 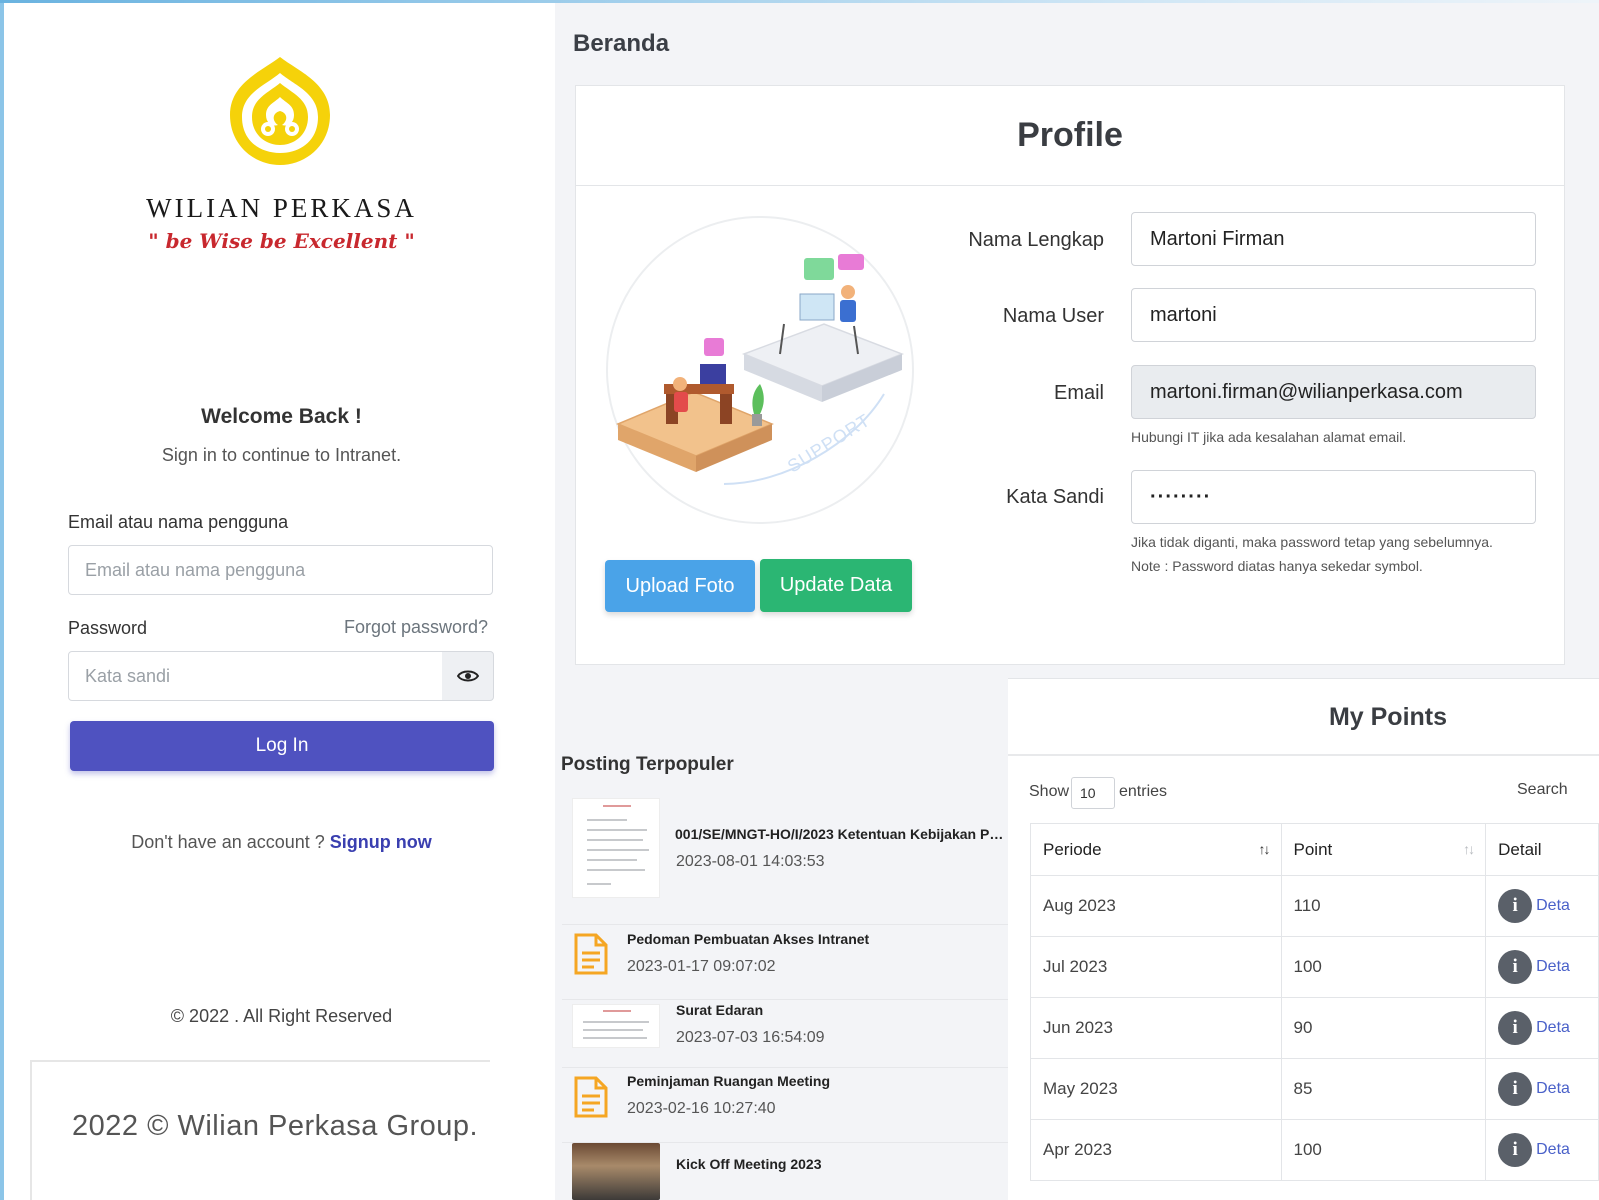 What do you see at coordinates (1333, 497) in the screenshot?
I see `password-field` at bounding box center [1333, 497].